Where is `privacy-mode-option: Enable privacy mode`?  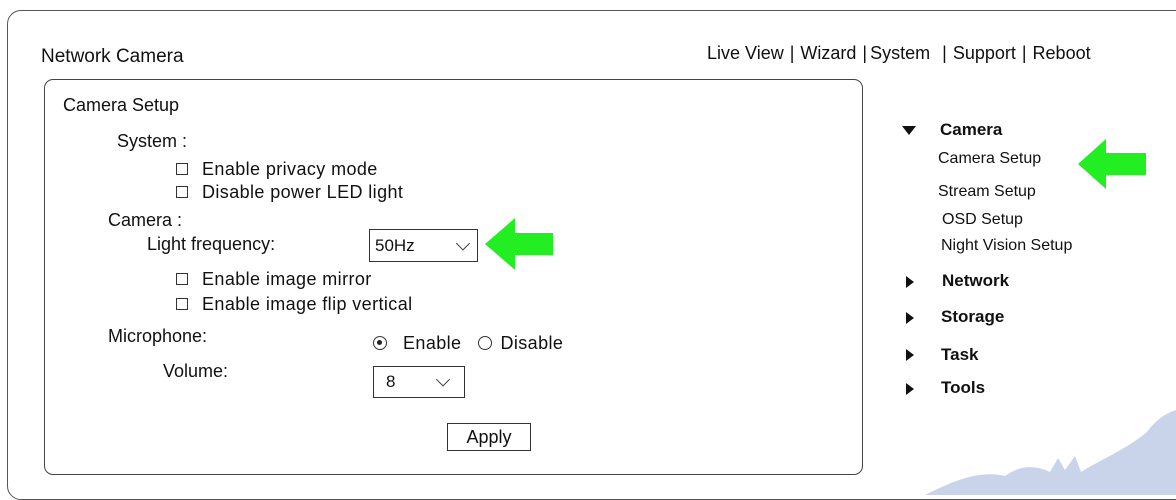
privacy-mode-option: Enable privacy mode is located at coordinates (277, 169).